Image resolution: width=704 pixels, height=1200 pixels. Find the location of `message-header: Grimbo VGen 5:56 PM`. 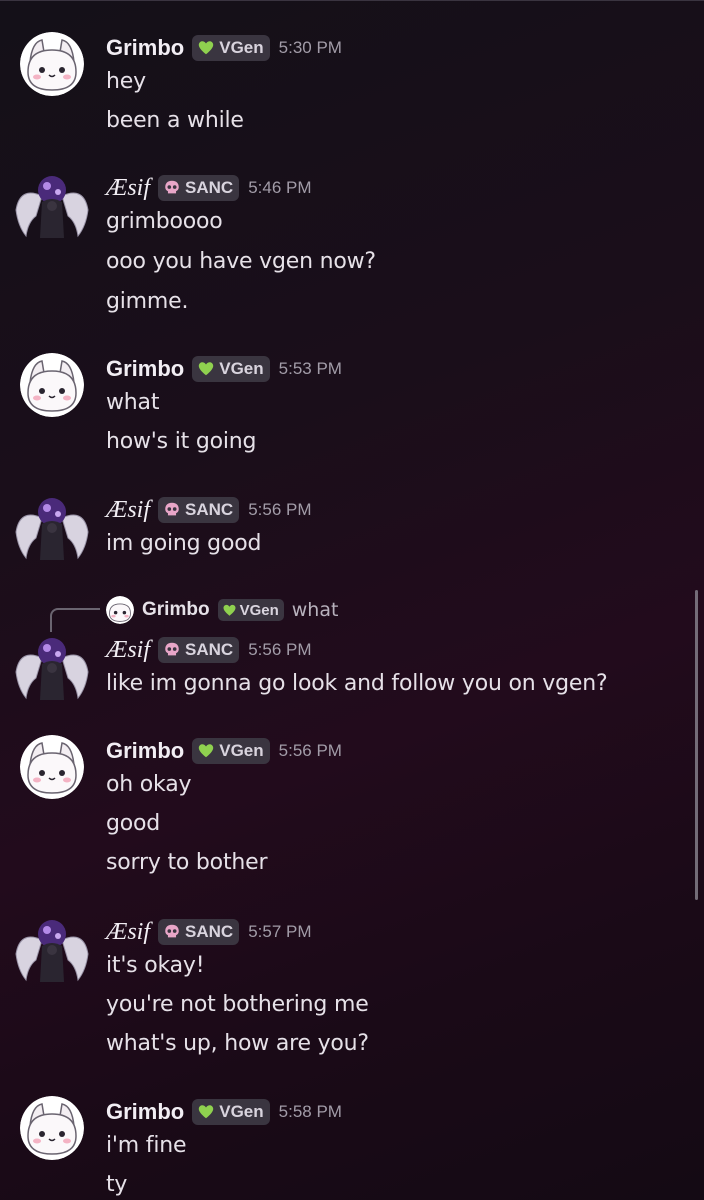

message-header: Grimbo VGen 5:56 PM is located at coordinates (224, 751).